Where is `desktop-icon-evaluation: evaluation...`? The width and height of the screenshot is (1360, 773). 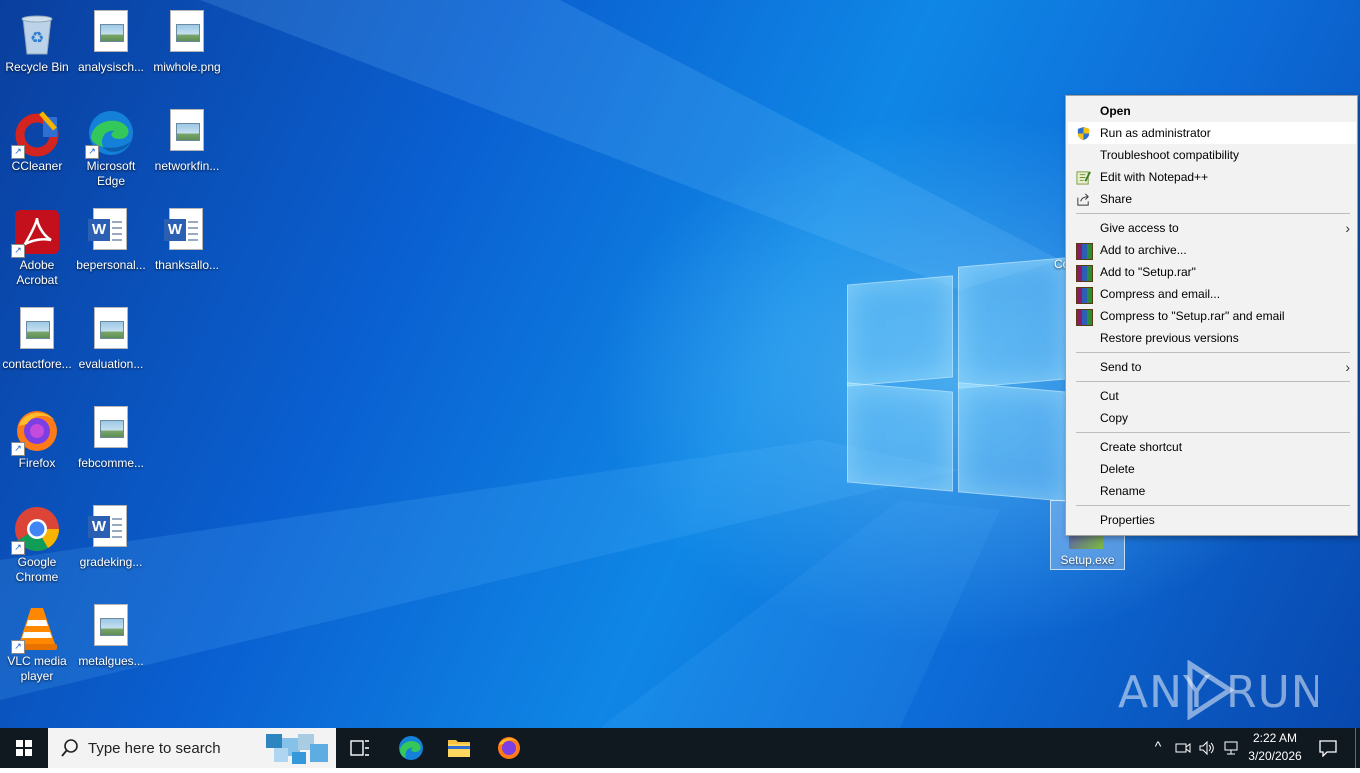
desktop-icon-evaluation: evaluation... is located at coordinates (111, 336).